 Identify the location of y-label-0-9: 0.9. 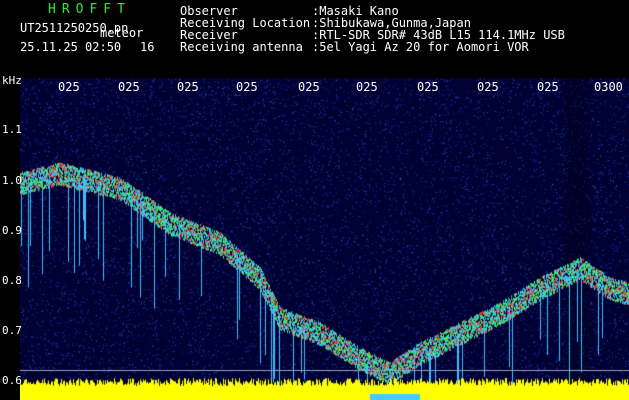
(12, 230).